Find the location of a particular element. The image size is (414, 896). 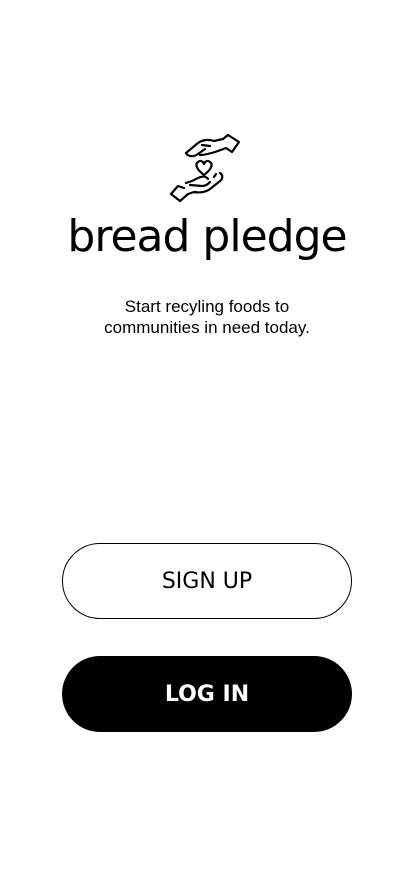

hands-heart-icon is located at coordinates (205, 168).